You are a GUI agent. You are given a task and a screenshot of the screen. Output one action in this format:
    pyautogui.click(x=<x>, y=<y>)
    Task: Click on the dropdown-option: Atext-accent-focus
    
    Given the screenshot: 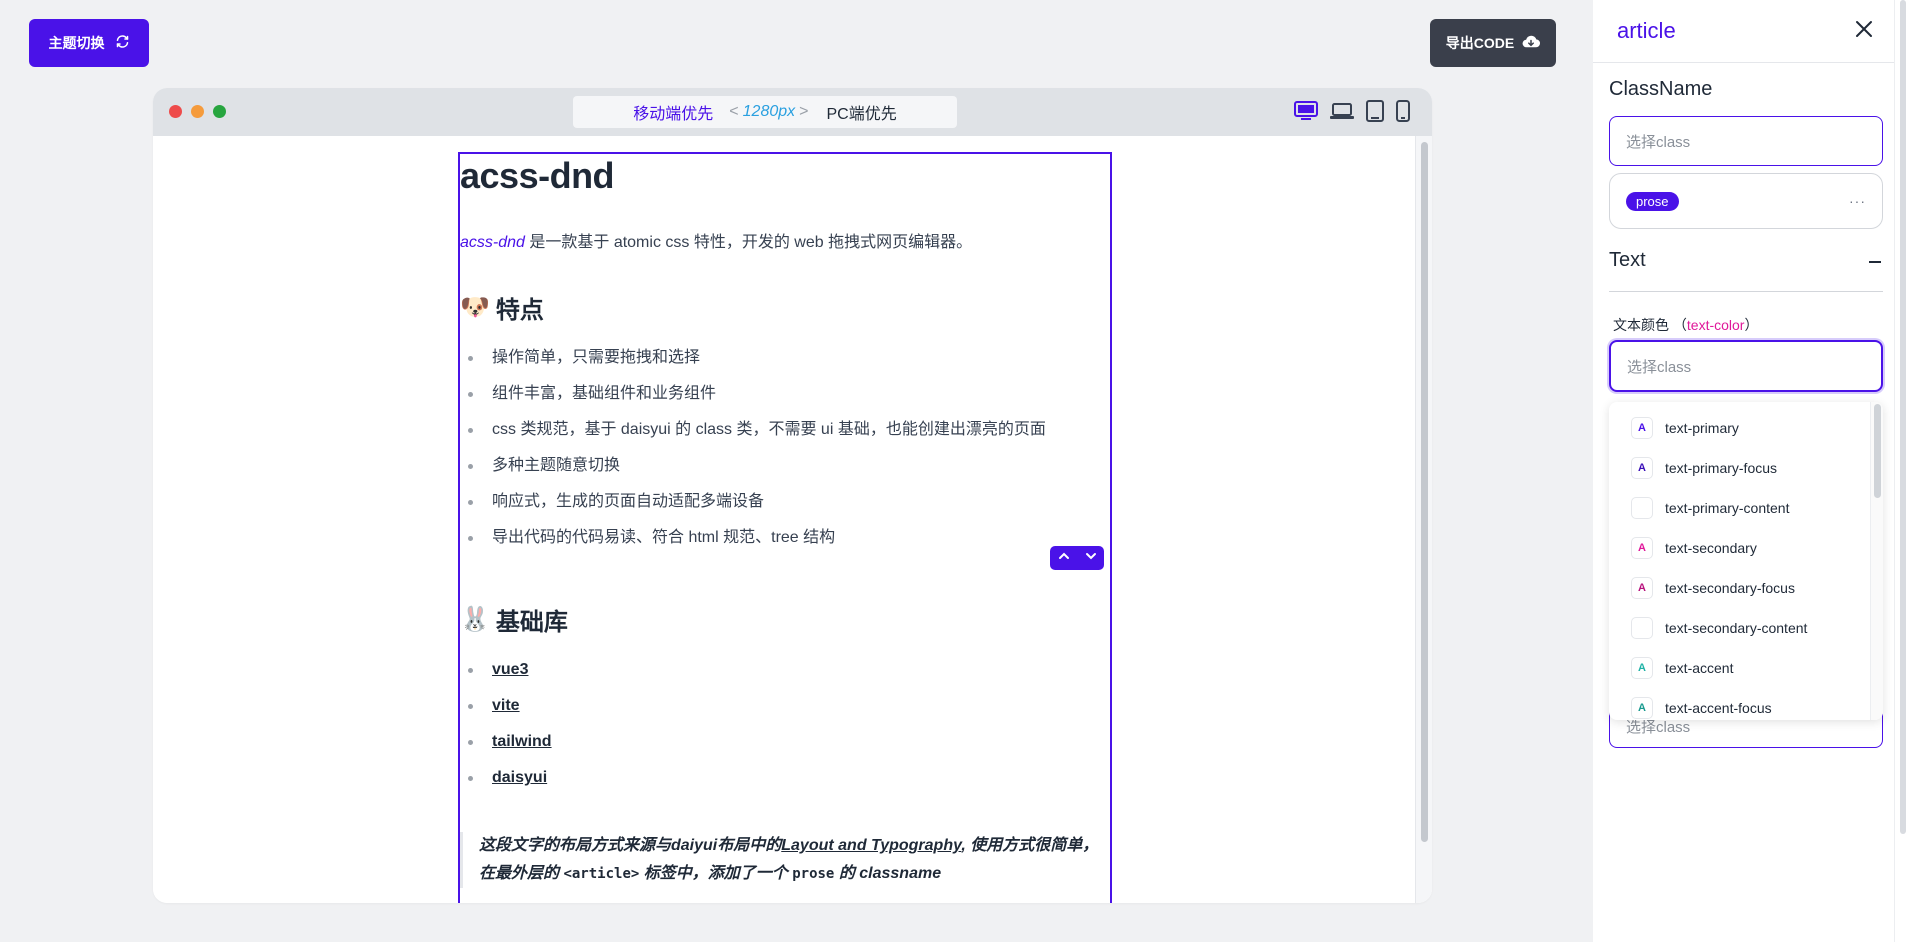 What is the action you would take?
    pyautogui.click(x=1746, y=704)
    